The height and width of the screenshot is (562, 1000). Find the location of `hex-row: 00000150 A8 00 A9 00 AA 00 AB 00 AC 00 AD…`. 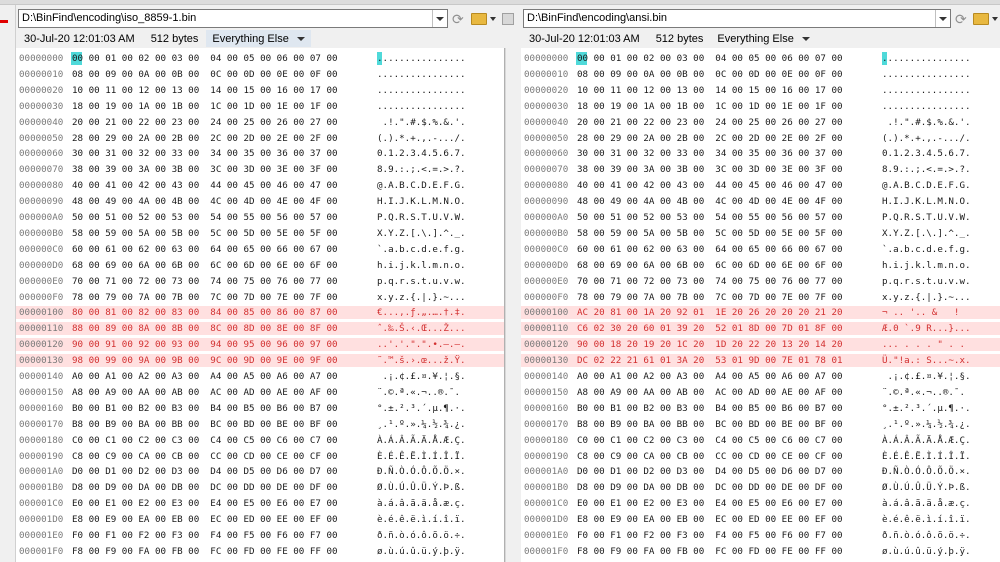

hex-row: 00000150 A8 00 A9 00 AA 00 AB 00 AC 00 AD… is located at coordinates (260, 392).